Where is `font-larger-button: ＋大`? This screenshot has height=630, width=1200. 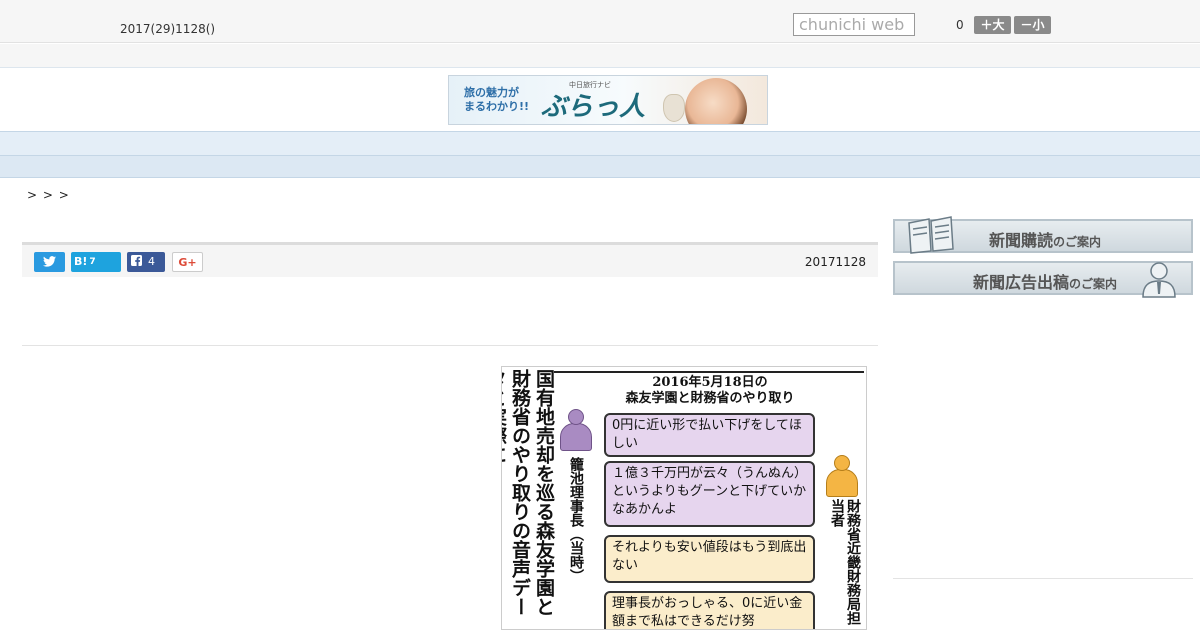
font-larger-button: ＋大 is located at coordinates (992, 25).